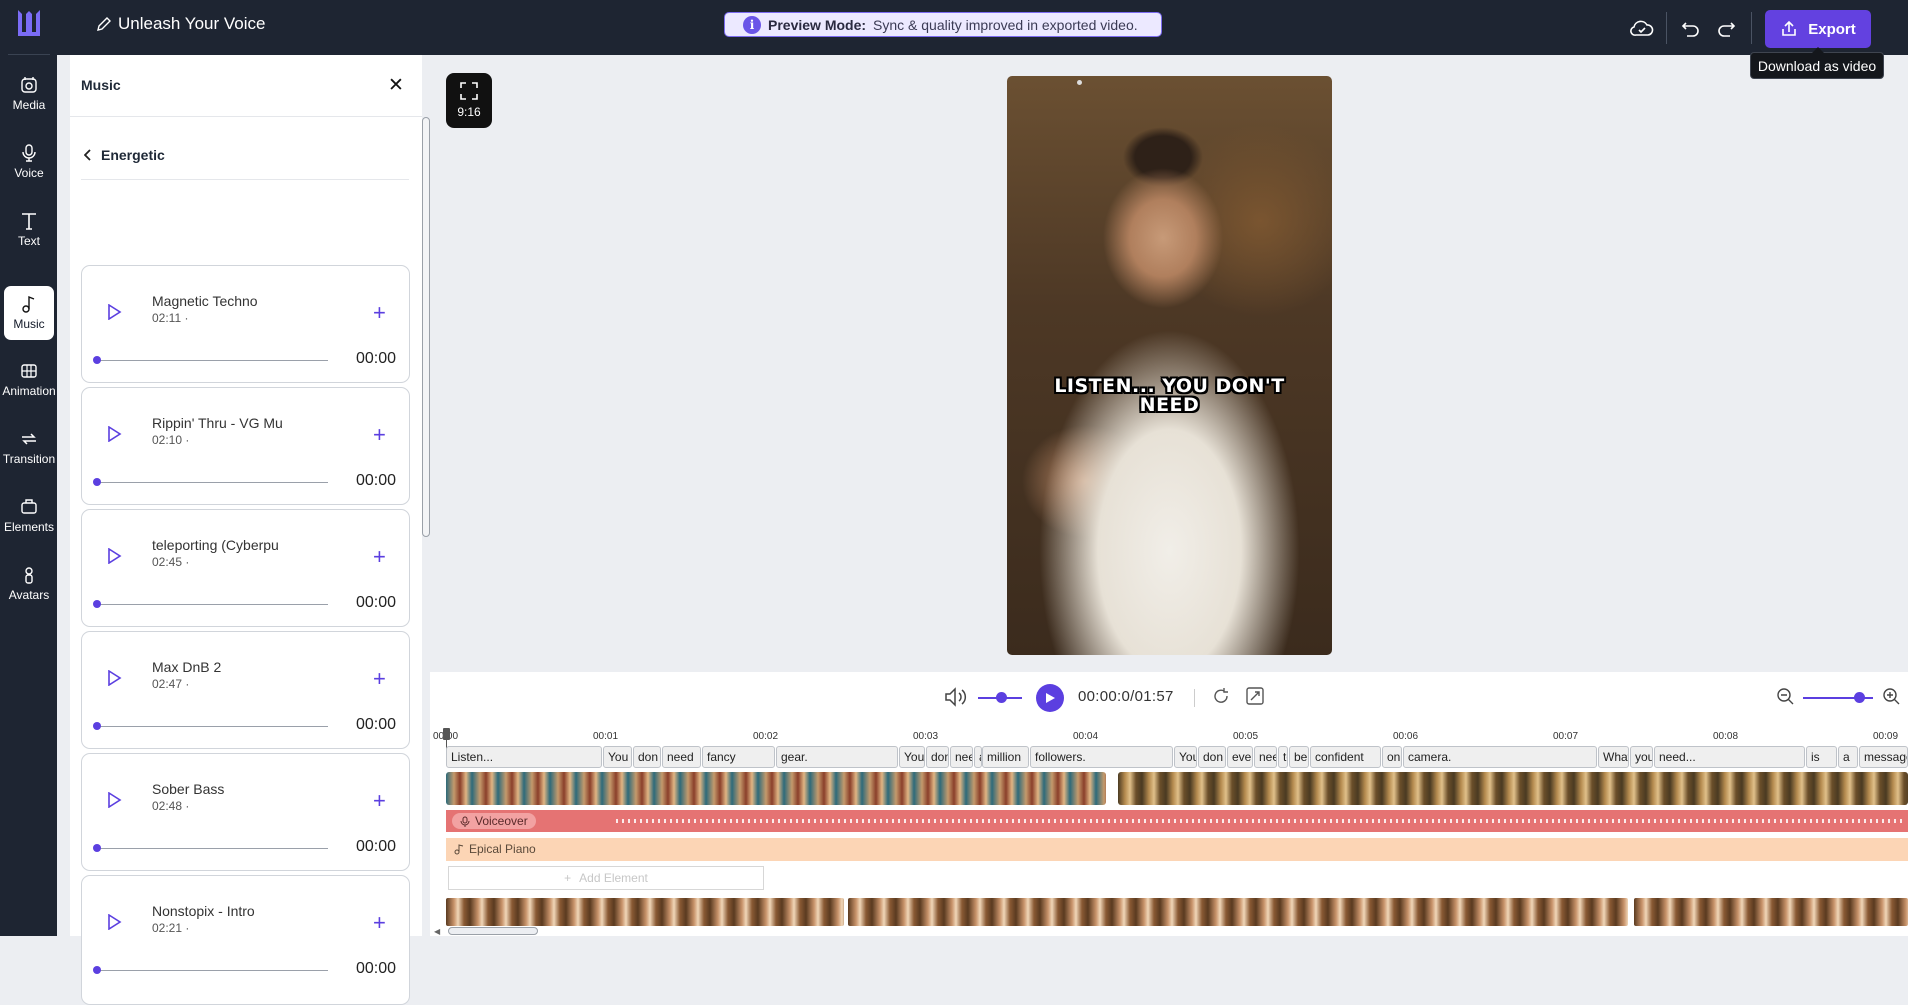  Describe the element at coordinates (446, 734) in the screenshot. I see `playhead-handle` at that location.